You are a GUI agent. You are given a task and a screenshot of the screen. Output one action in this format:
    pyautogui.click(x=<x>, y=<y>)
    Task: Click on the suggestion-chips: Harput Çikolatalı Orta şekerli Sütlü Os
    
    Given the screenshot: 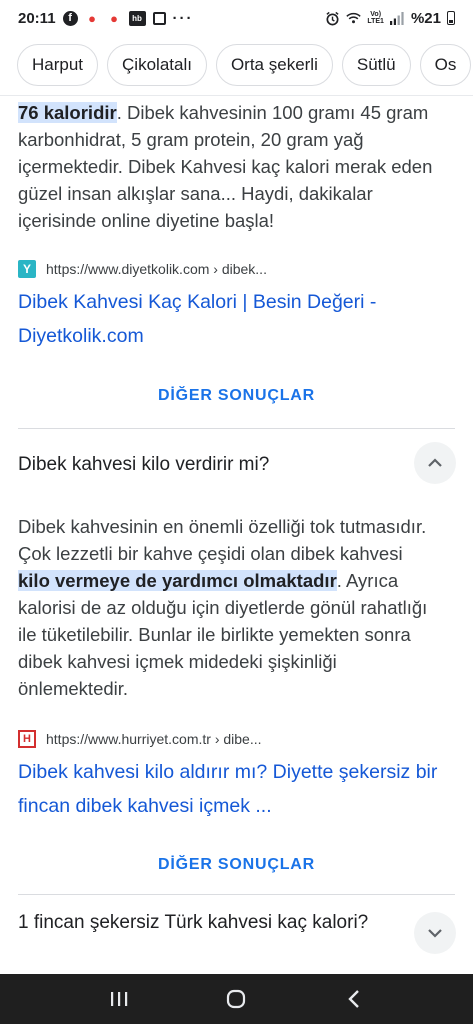 What is the action you would take?
    pyautogui.click(x=236, y=70)
    